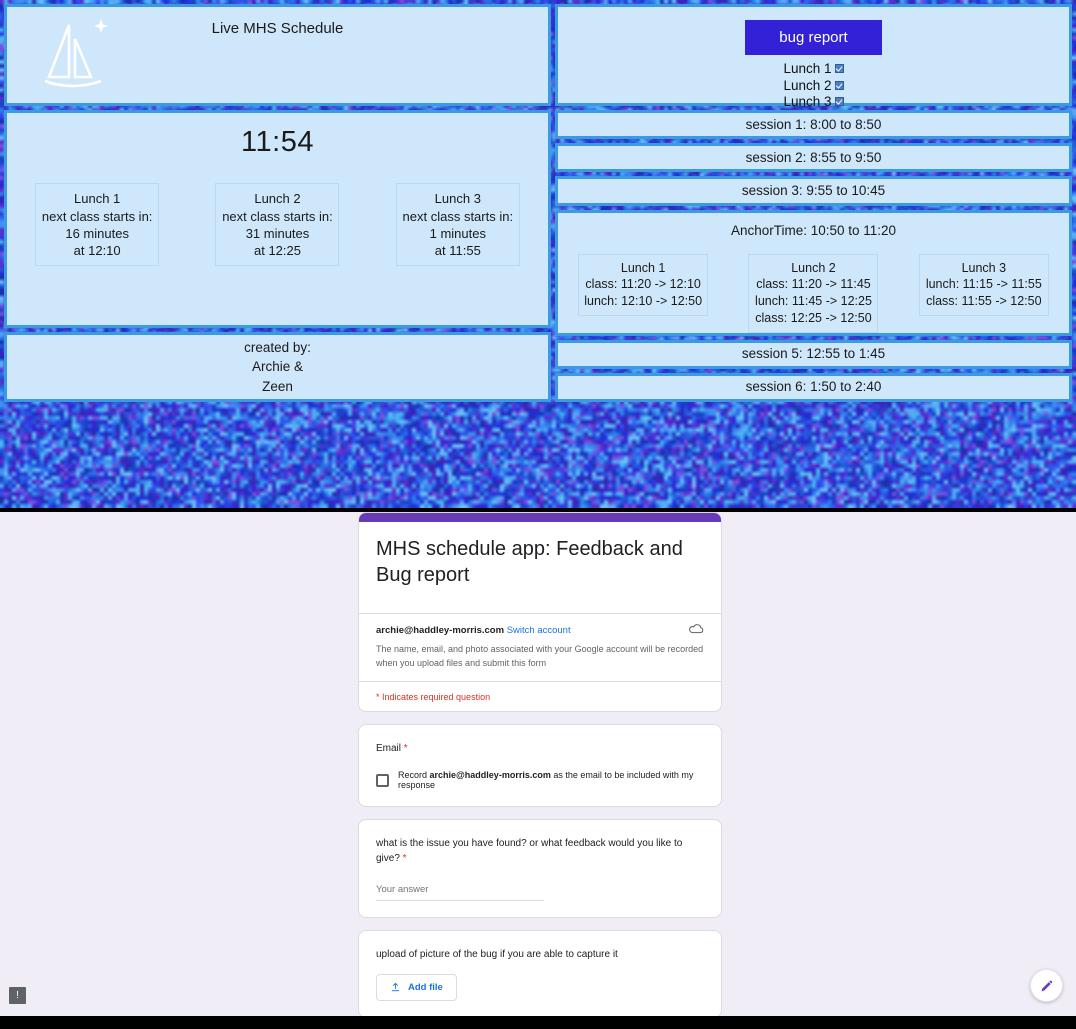  Describe the element at coordinates (813, 125) in the screenshot. I see `session-row: session 1: 8:00 to 8:50` at that location.